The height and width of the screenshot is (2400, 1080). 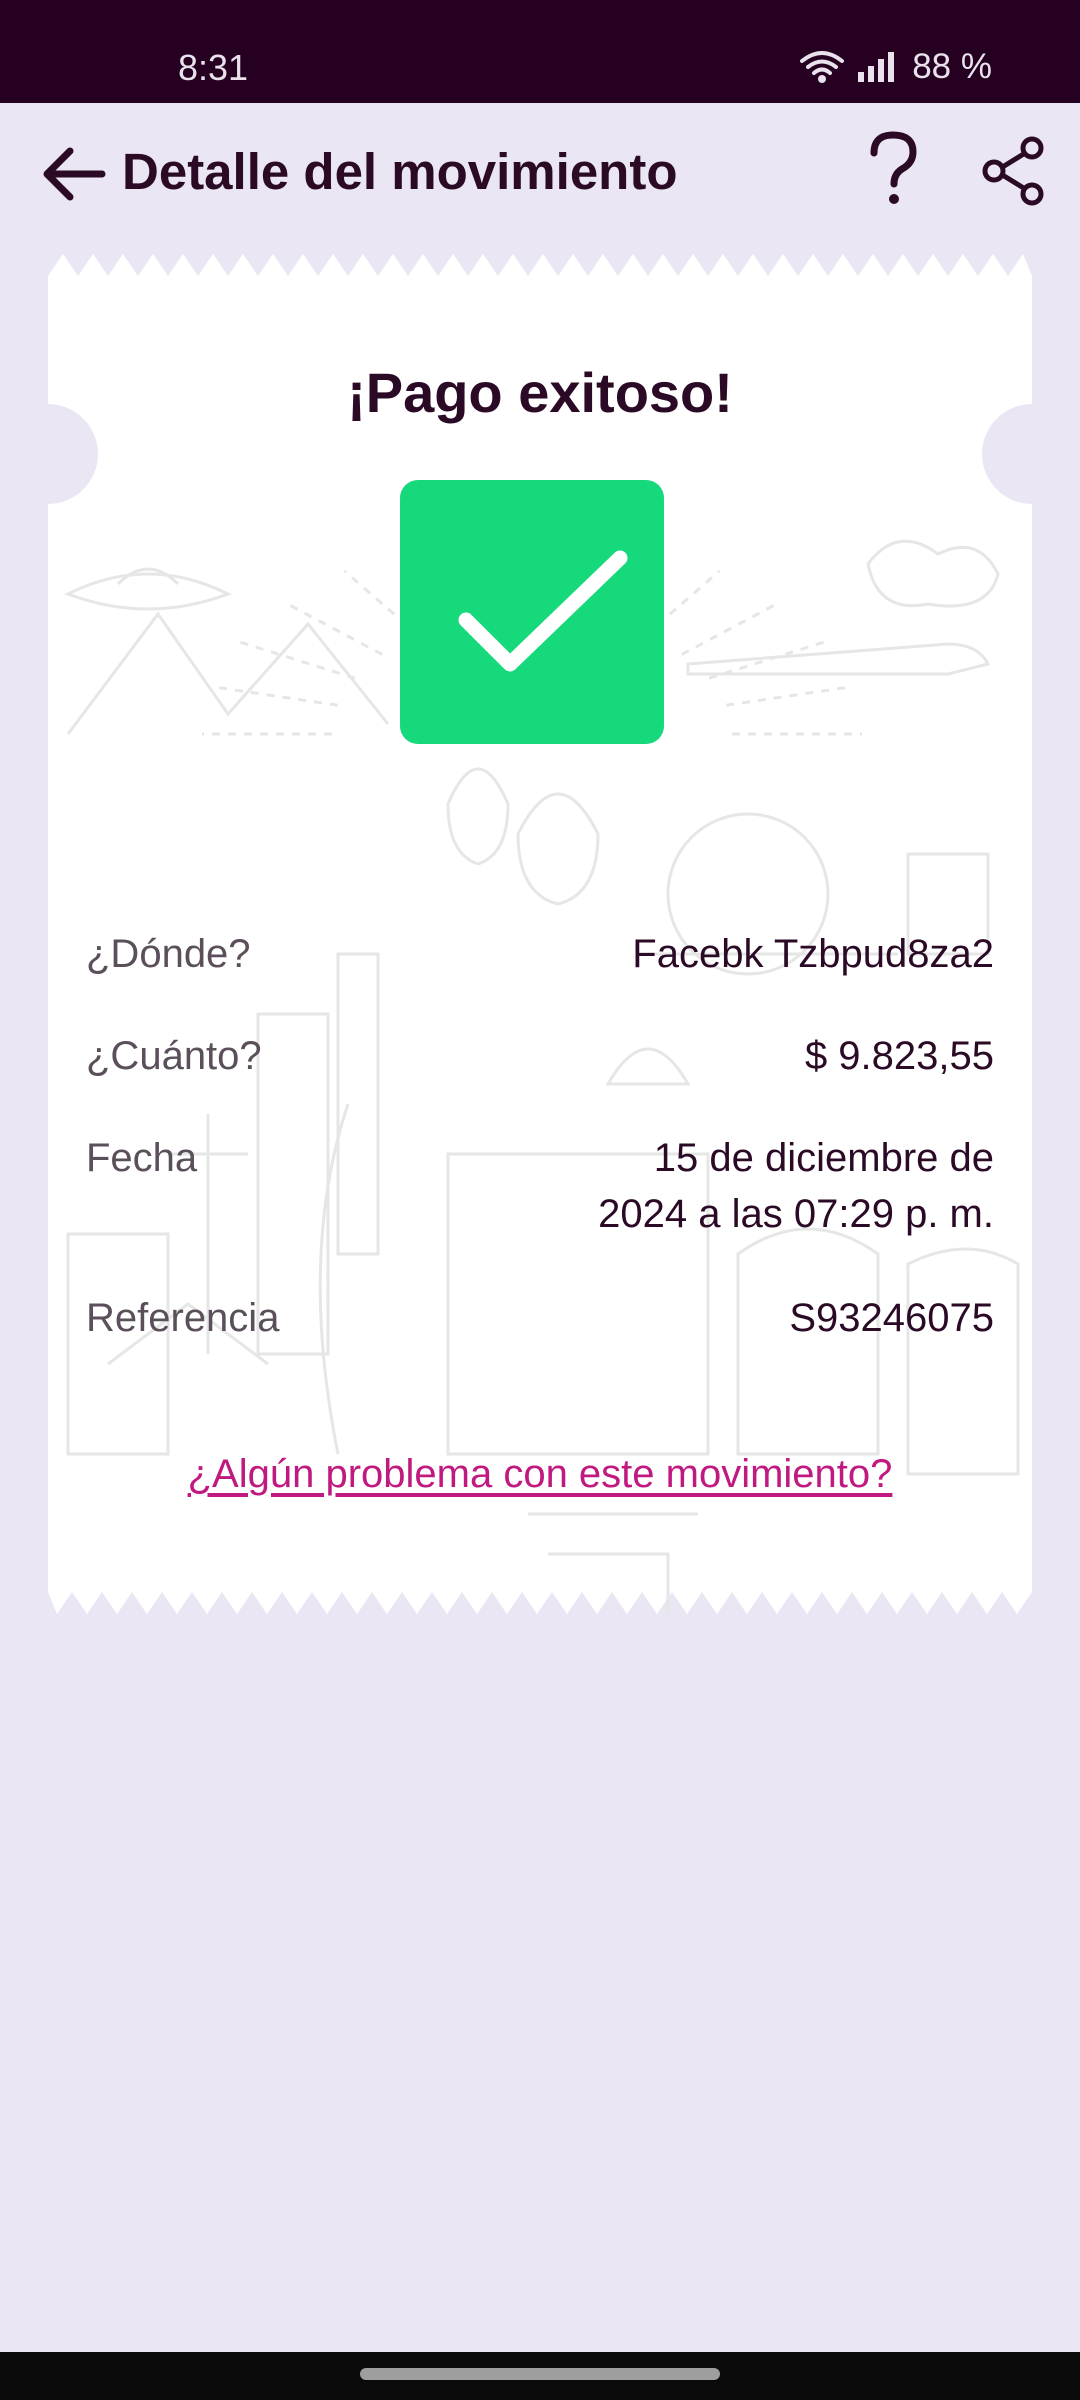 I want to click on date-value-line-2: 2024 a las 07:29 p. m., so click(x=796, y=1214).